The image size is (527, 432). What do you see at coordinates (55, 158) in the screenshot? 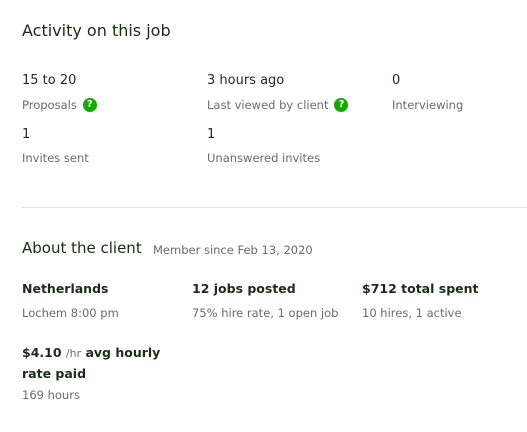
I see `invites-sent-label: Invites sent` at bounding box center [55, 158].